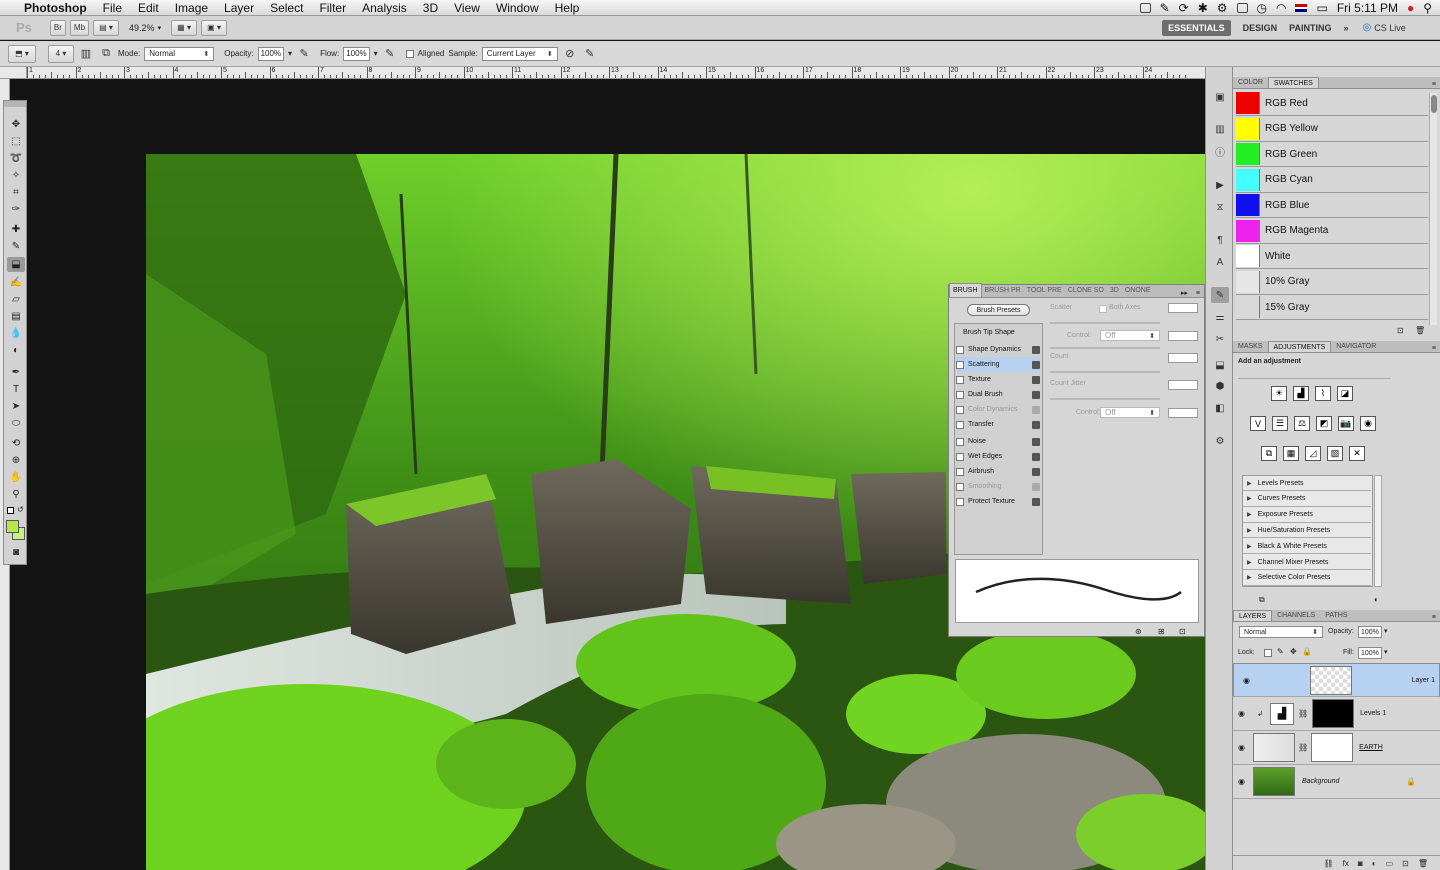 The image size is (1440, 870). Describe the element at coordinates (1183, 336) in the screenshot. I see `control-input` at that location.